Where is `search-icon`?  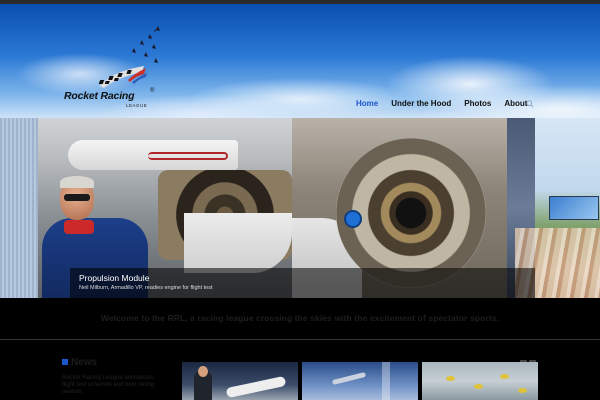
search-icon is located at coordinates (530, 104).